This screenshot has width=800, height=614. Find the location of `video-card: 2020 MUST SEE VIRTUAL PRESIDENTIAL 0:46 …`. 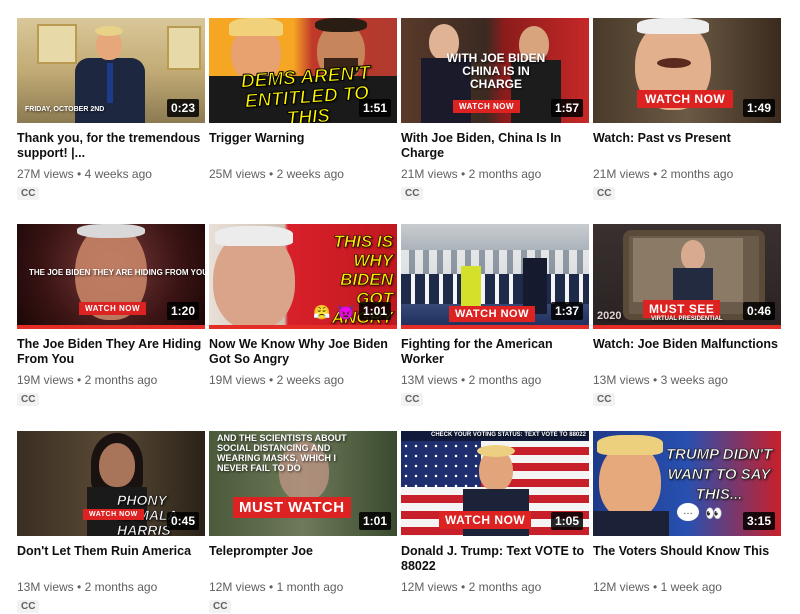

video-card: 2020 MUST SEE VIRTUAL PRESIDENTIAL 0:46 … is located at coordinates (687, 315).